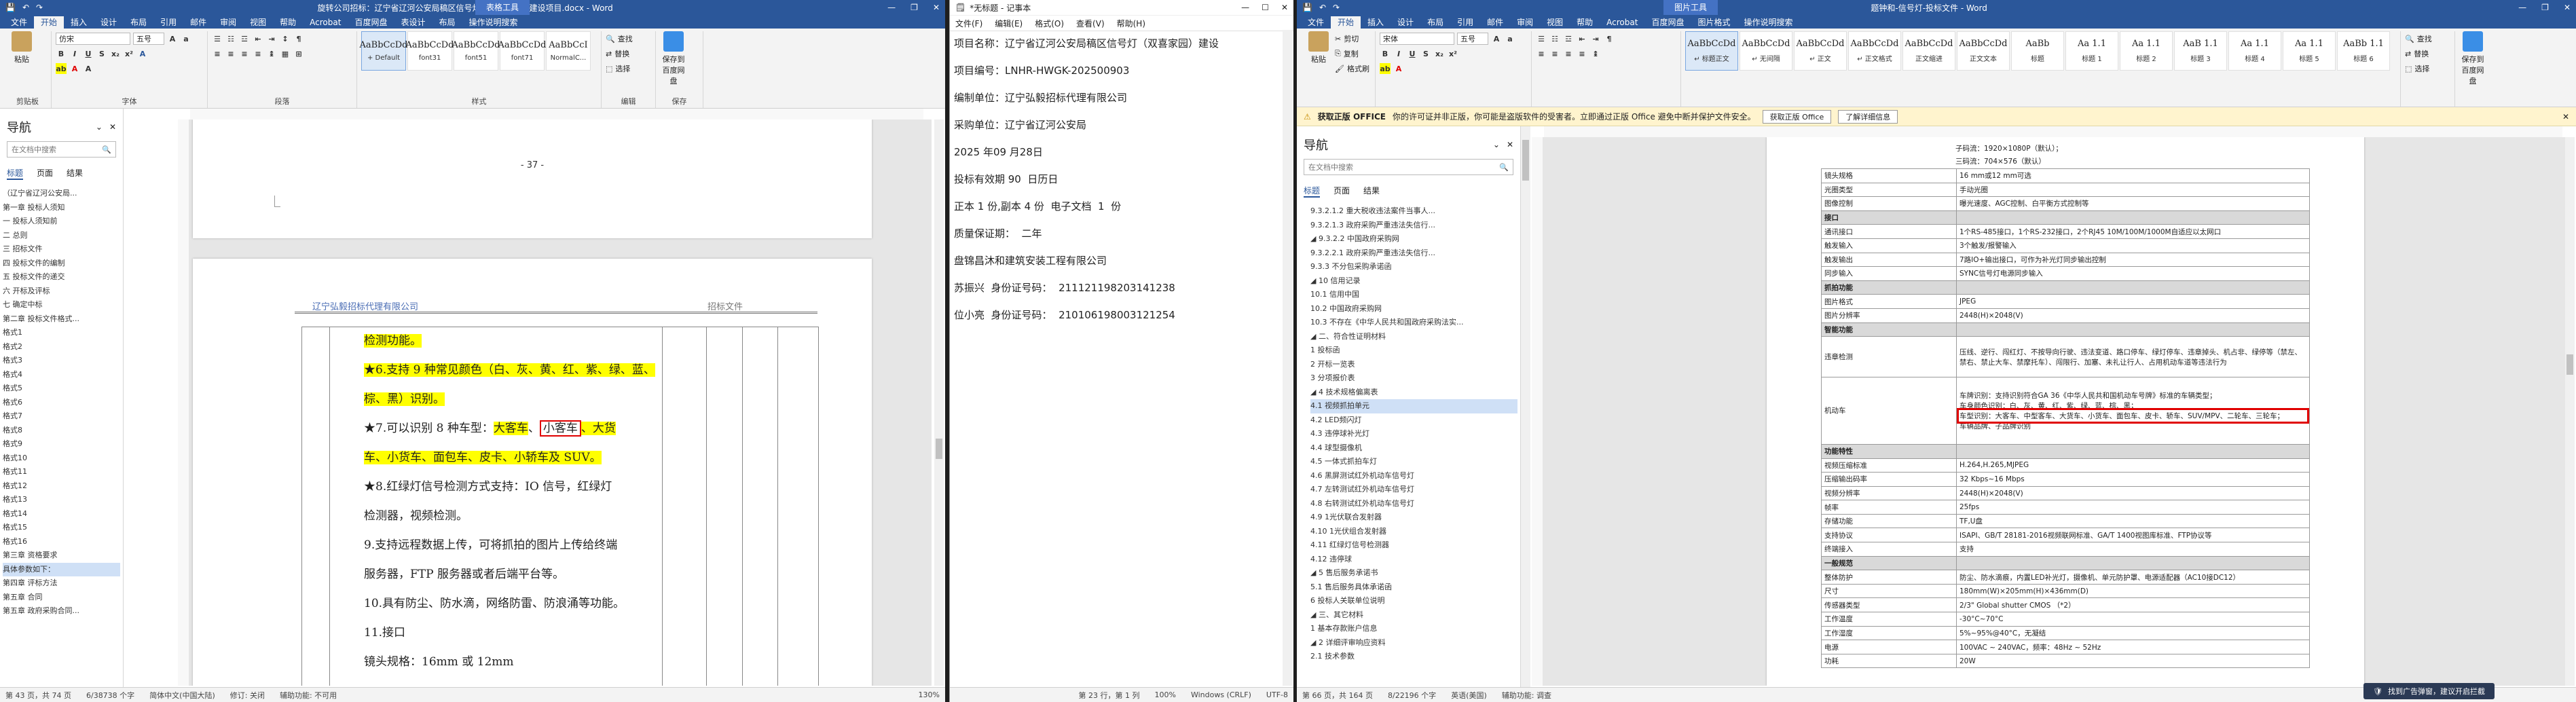 The image size is (2576, 702). What do you see at coordinates (1413, 504) in the screenshot?
I see `nav-heading-item: 4.8 右转测试红外机动车信号灯` at bounding box center [1413, 504].